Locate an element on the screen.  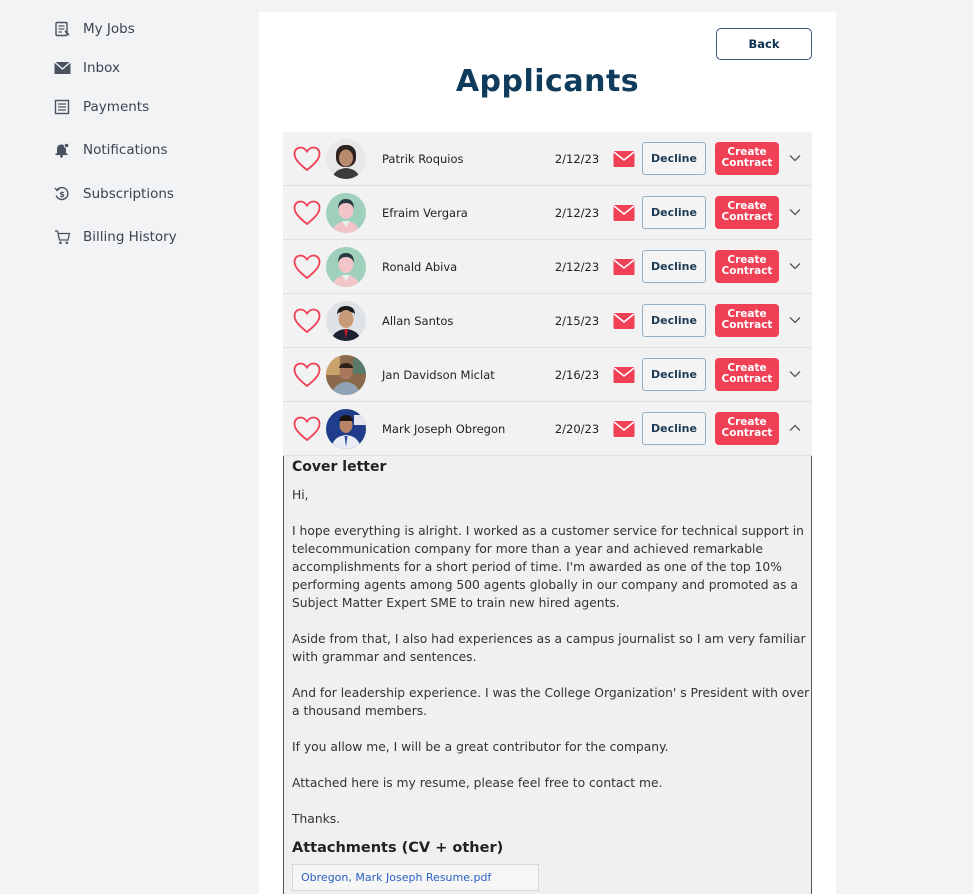
applied-date: 2/16/23 is located at coordinates (577, 375).